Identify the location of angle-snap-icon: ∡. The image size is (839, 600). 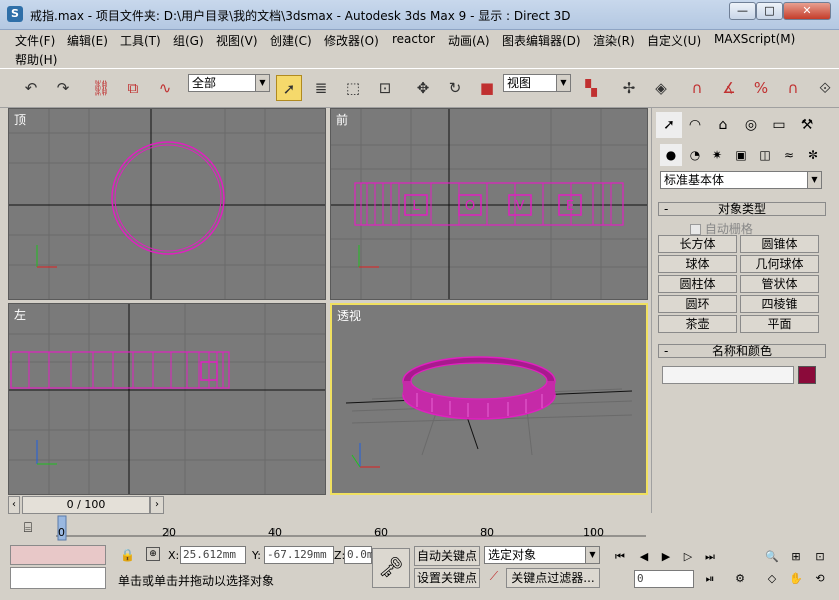
(729, 88).